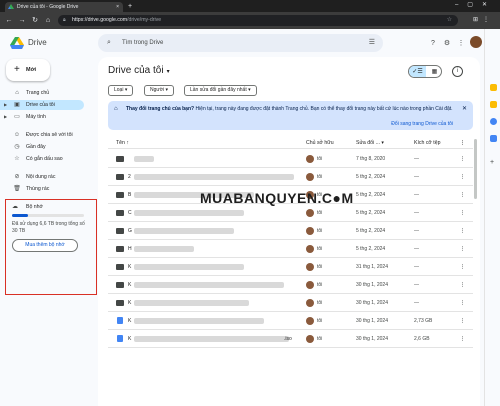  Describe the element at coordinates (11, 6) in the screenshot. I see `drive-favicon-icon` at that location.